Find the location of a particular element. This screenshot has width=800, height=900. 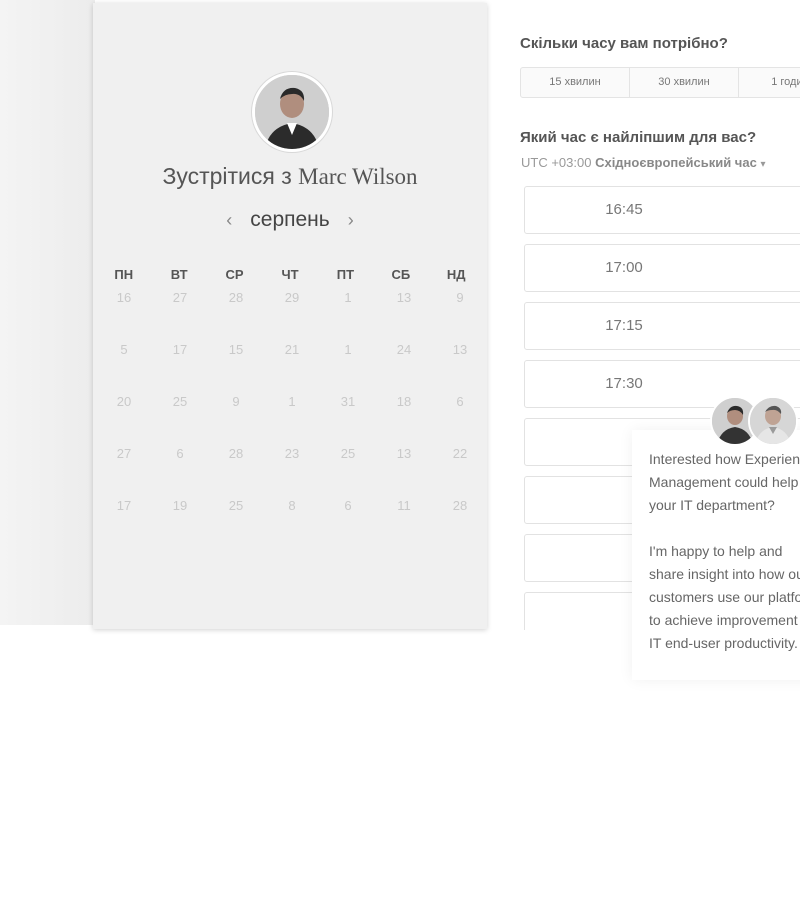

timezone-name: Східноєвропейський час is located at coordinates (676, 162).